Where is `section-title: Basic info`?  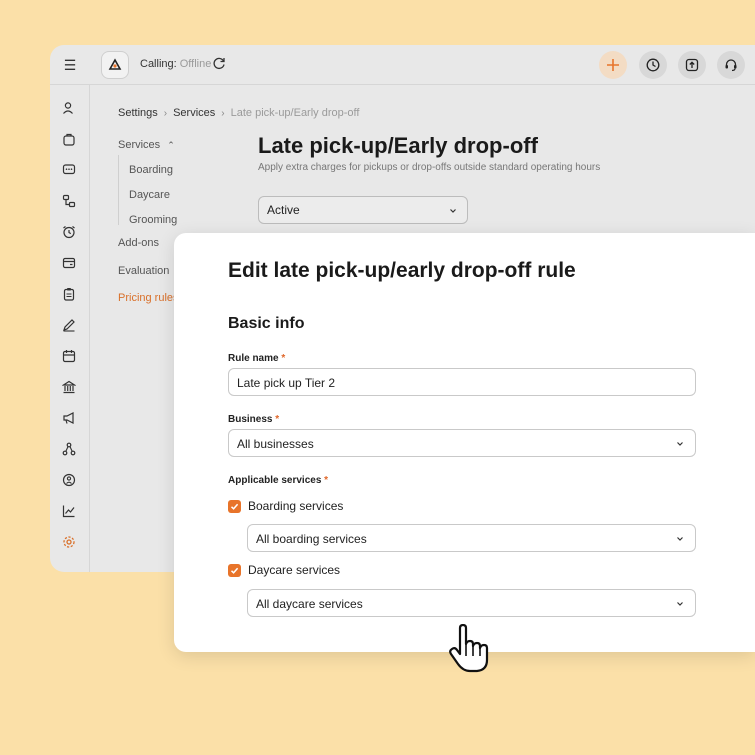 section-title: Basic info is located at coordinates (266, 323).